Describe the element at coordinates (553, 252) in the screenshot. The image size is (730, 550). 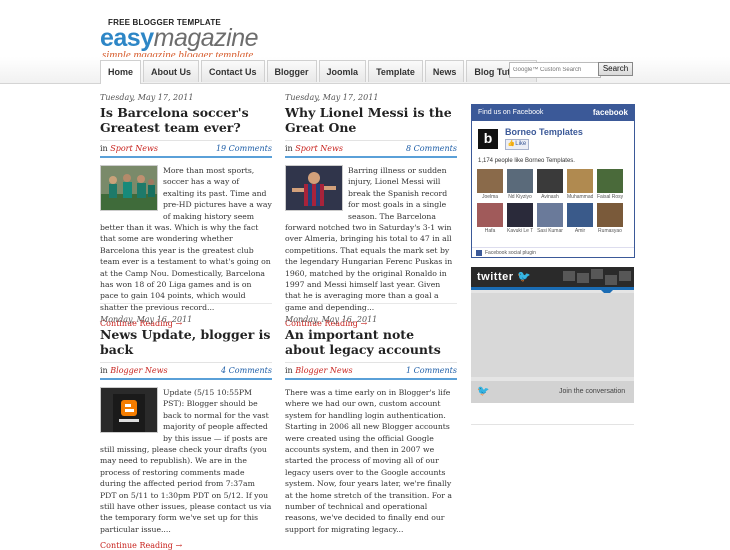
I see `facebook-footer: Facebook social plugin` at that location.